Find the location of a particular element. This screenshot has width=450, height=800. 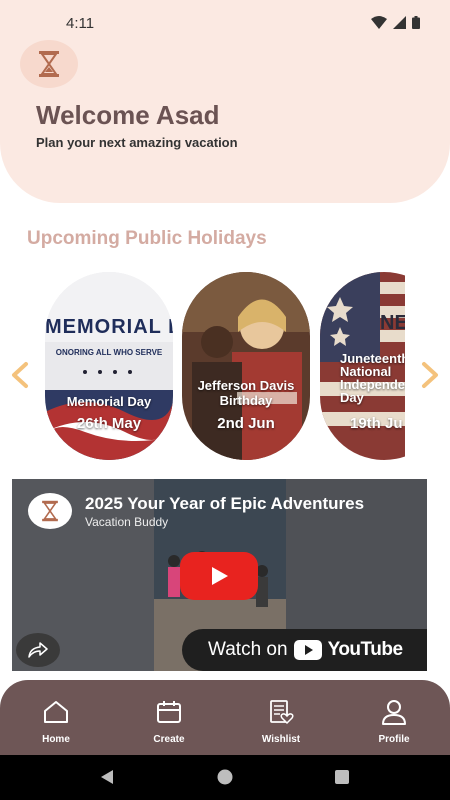

nav-label-profile: Profile is located at coordinates (394, 739).